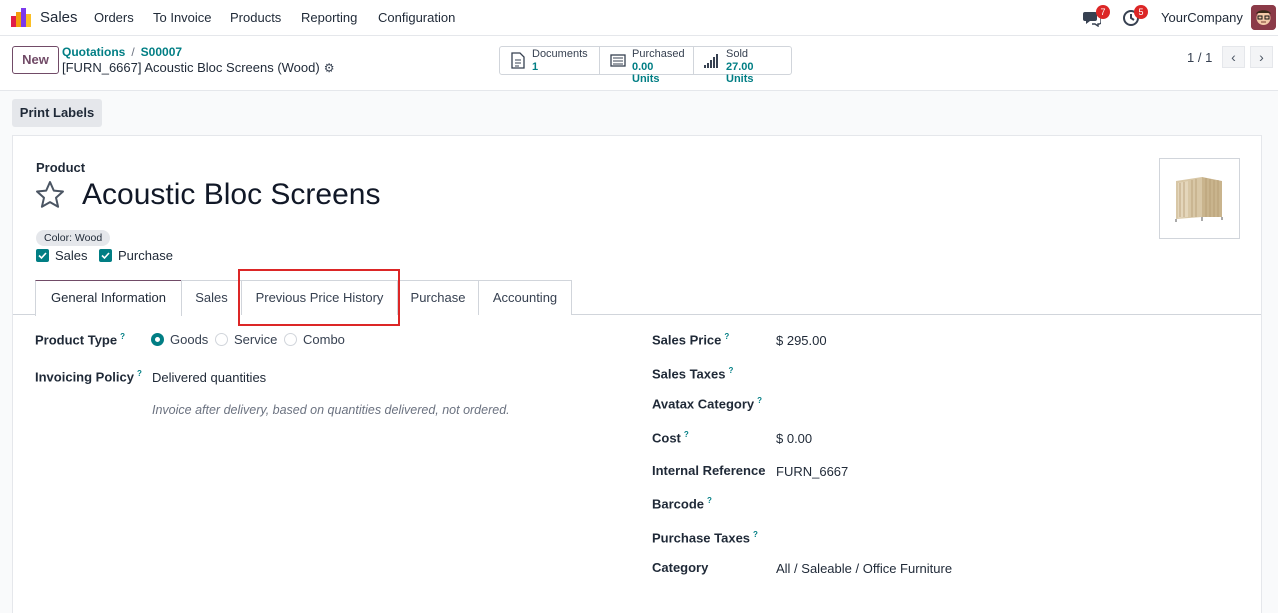  I want to click on category-value: All / Saleable / Office Furniture, so click(864, 568).